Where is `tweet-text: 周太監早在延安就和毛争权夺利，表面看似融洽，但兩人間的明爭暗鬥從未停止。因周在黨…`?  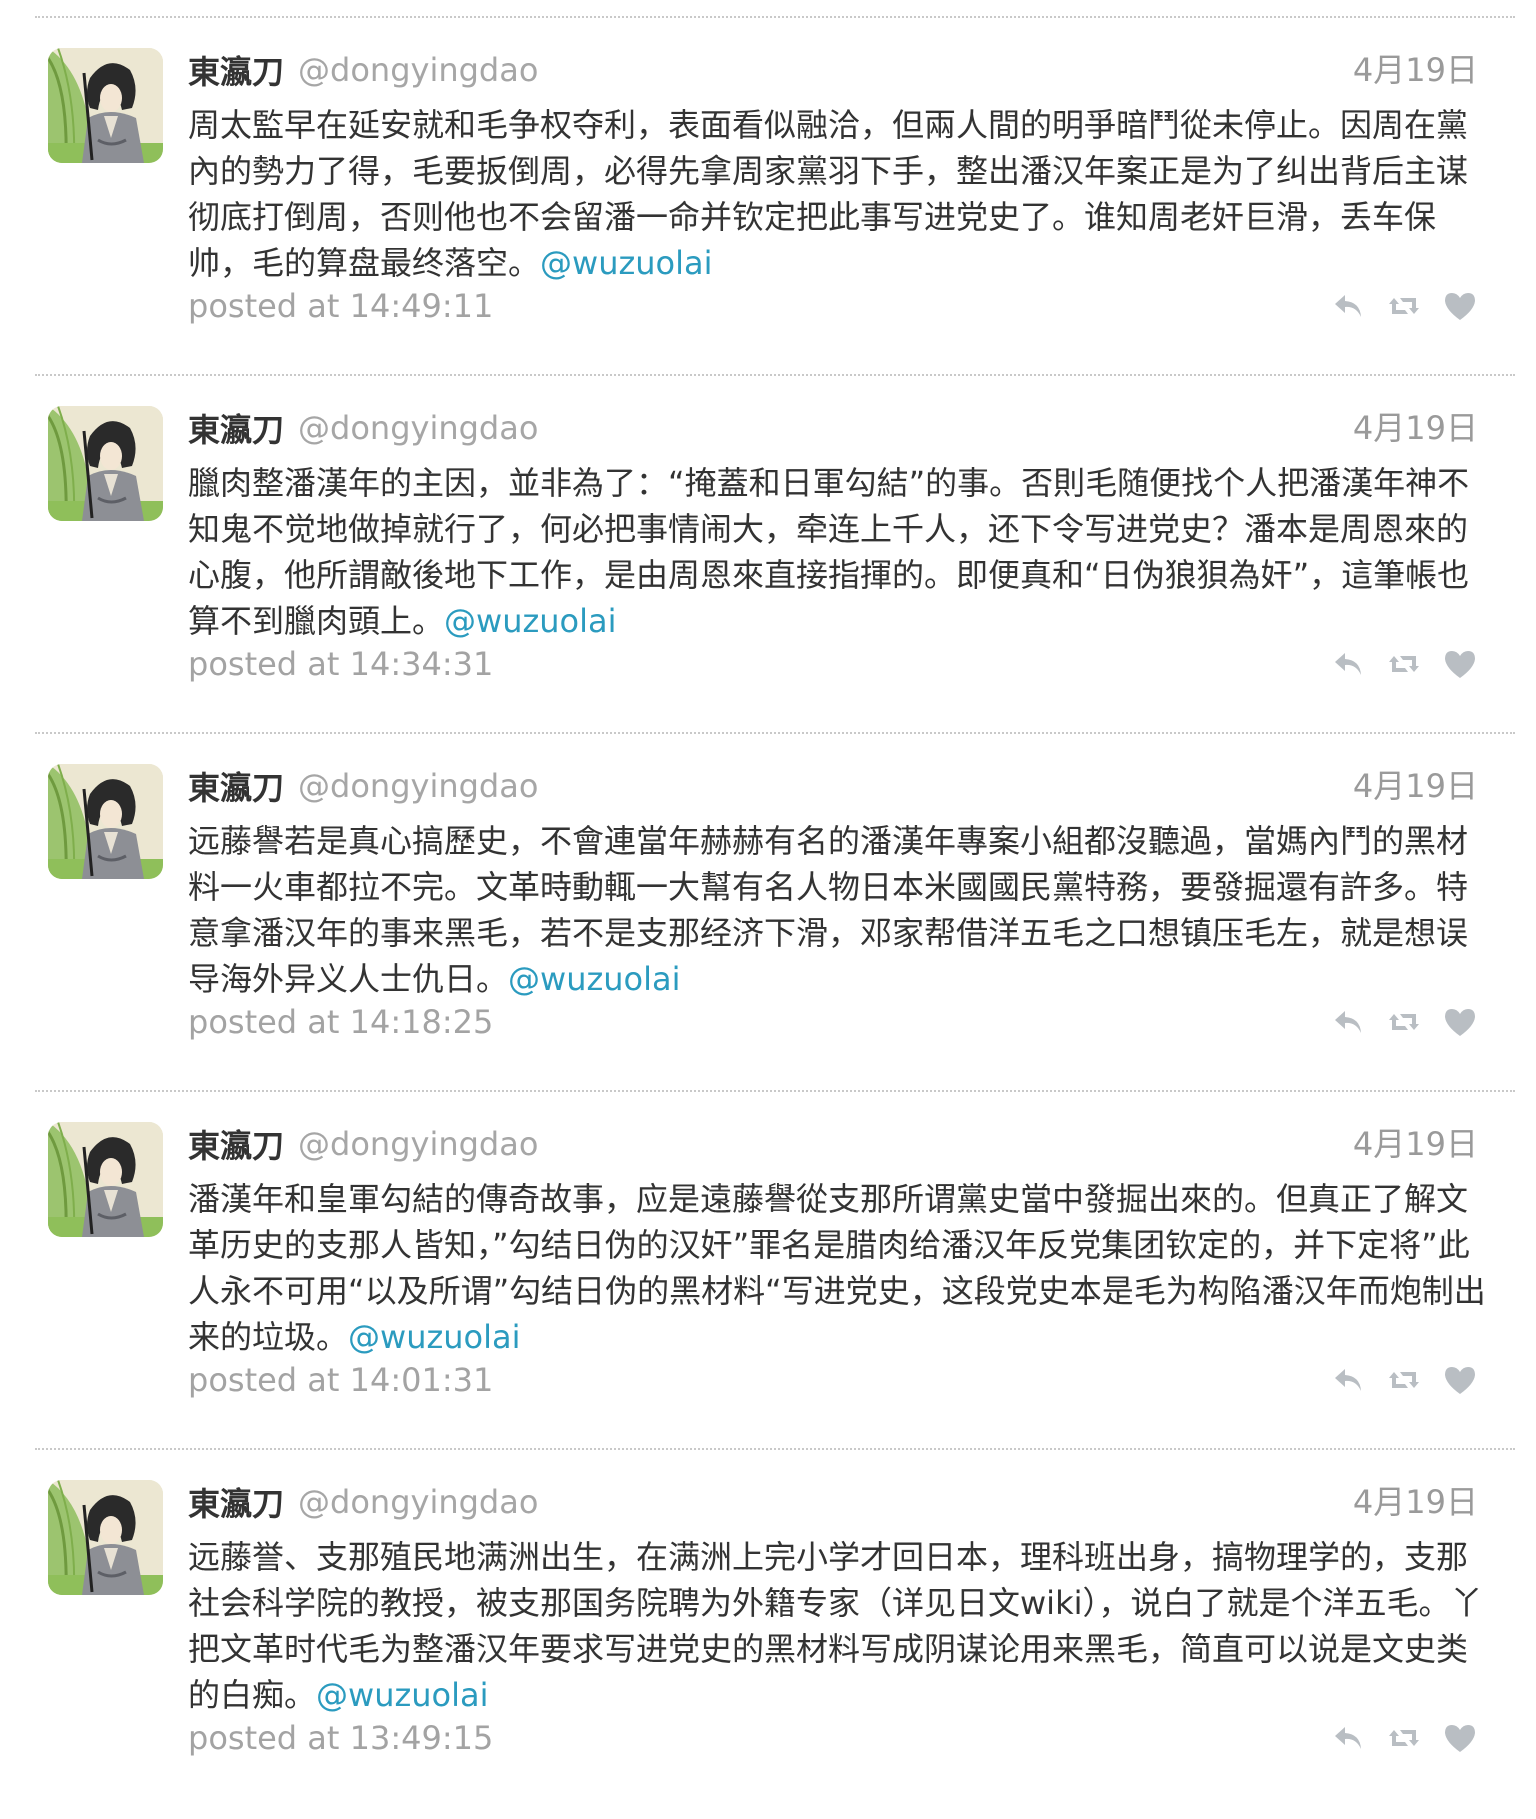
tweet-text: 周太監早在延安就和毛争权夺利，表面看似融洽，但兩人間的明爭暗鬥從未停止。因周在黨… is located at coordinates (838, 194).